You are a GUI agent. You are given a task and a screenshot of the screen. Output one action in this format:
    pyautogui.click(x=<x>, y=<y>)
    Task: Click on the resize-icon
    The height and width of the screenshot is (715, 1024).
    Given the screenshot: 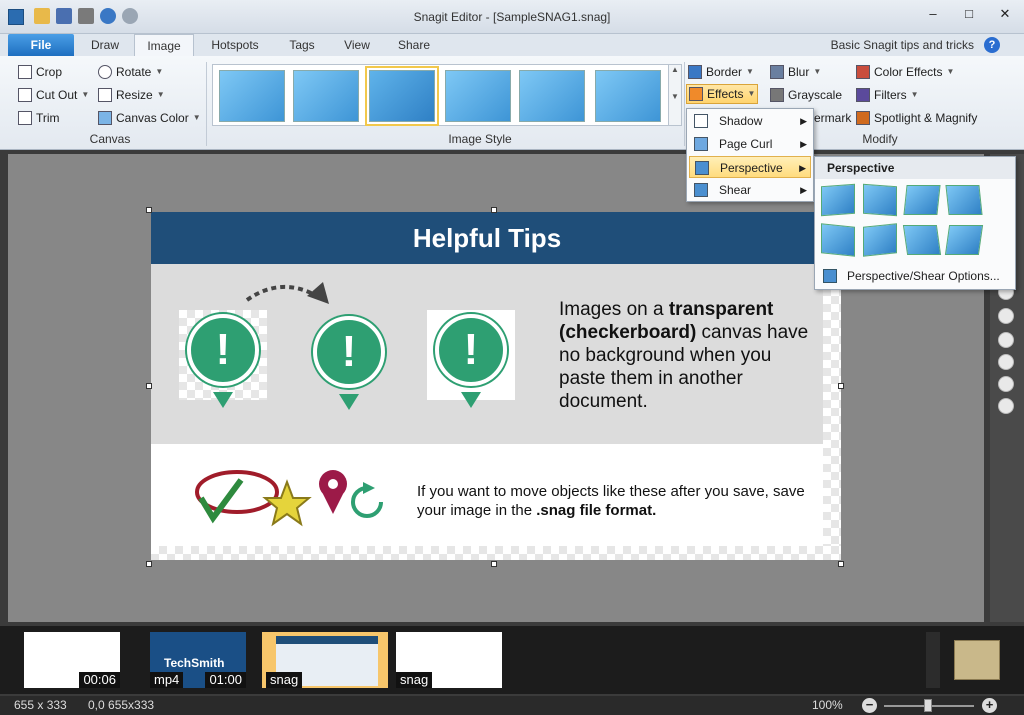 What is the action you would take?
    pyautogui.click(x=105, y=95)
    